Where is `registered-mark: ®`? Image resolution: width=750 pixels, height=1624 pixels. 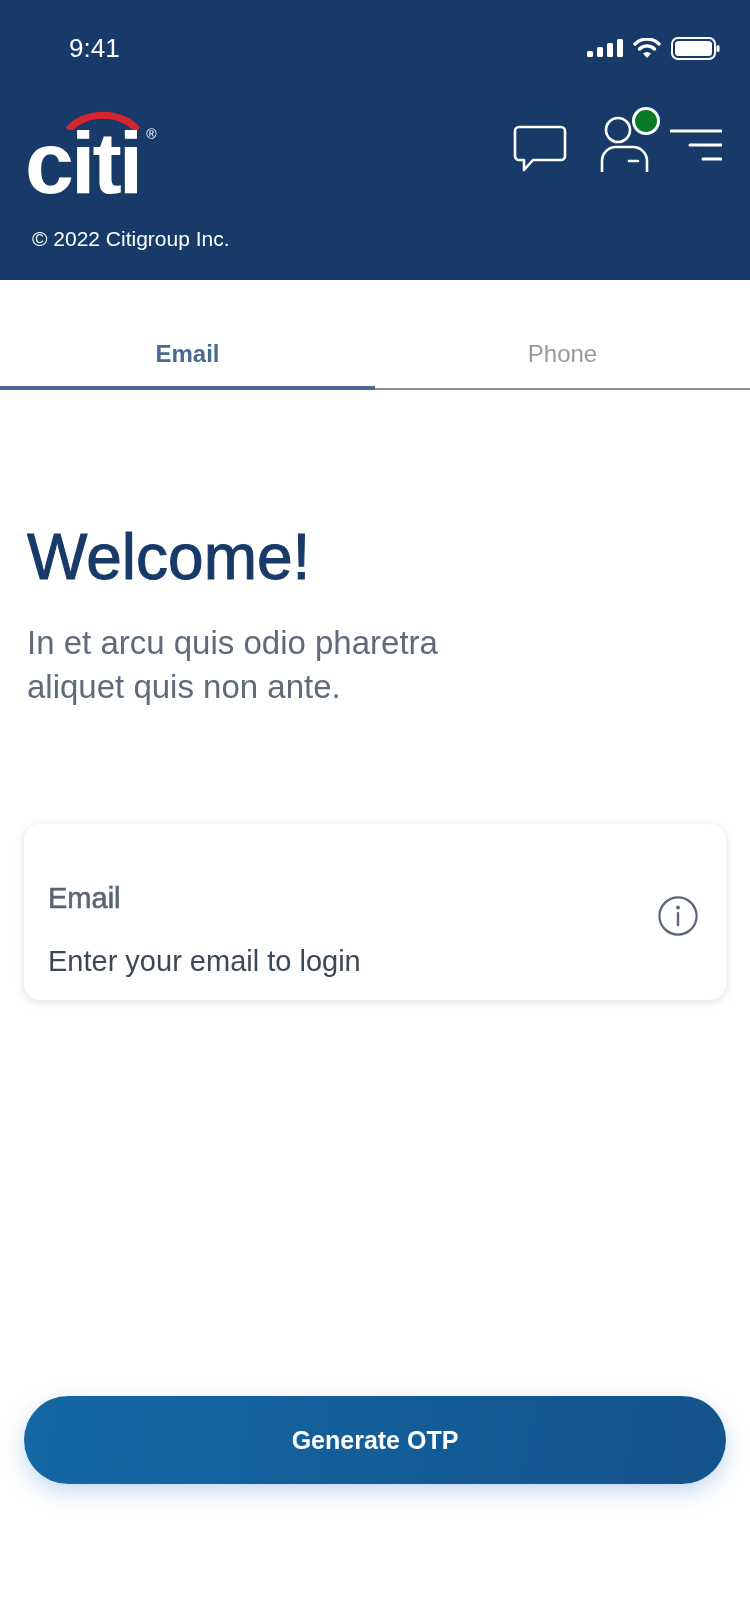
registered-mark: ® is located at coordinates (151, 134).